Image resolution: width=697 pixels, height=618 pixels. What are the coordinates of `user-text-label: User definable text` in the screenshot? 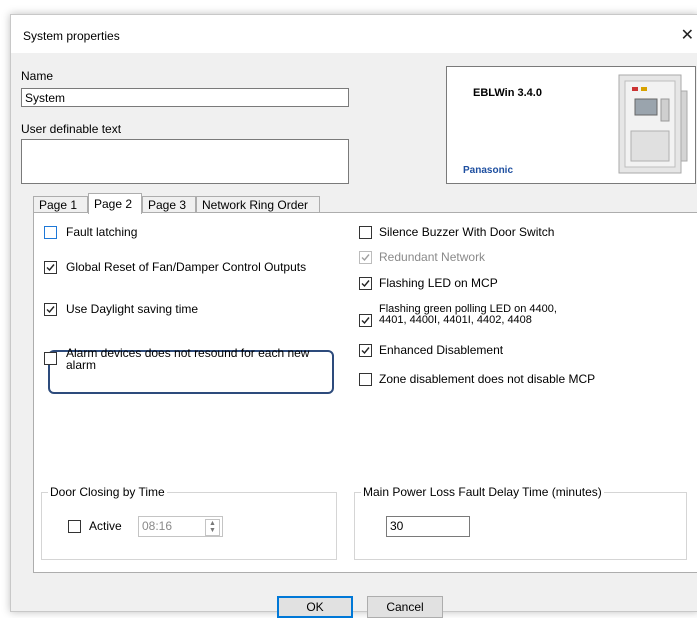 It's located at (71, 129).